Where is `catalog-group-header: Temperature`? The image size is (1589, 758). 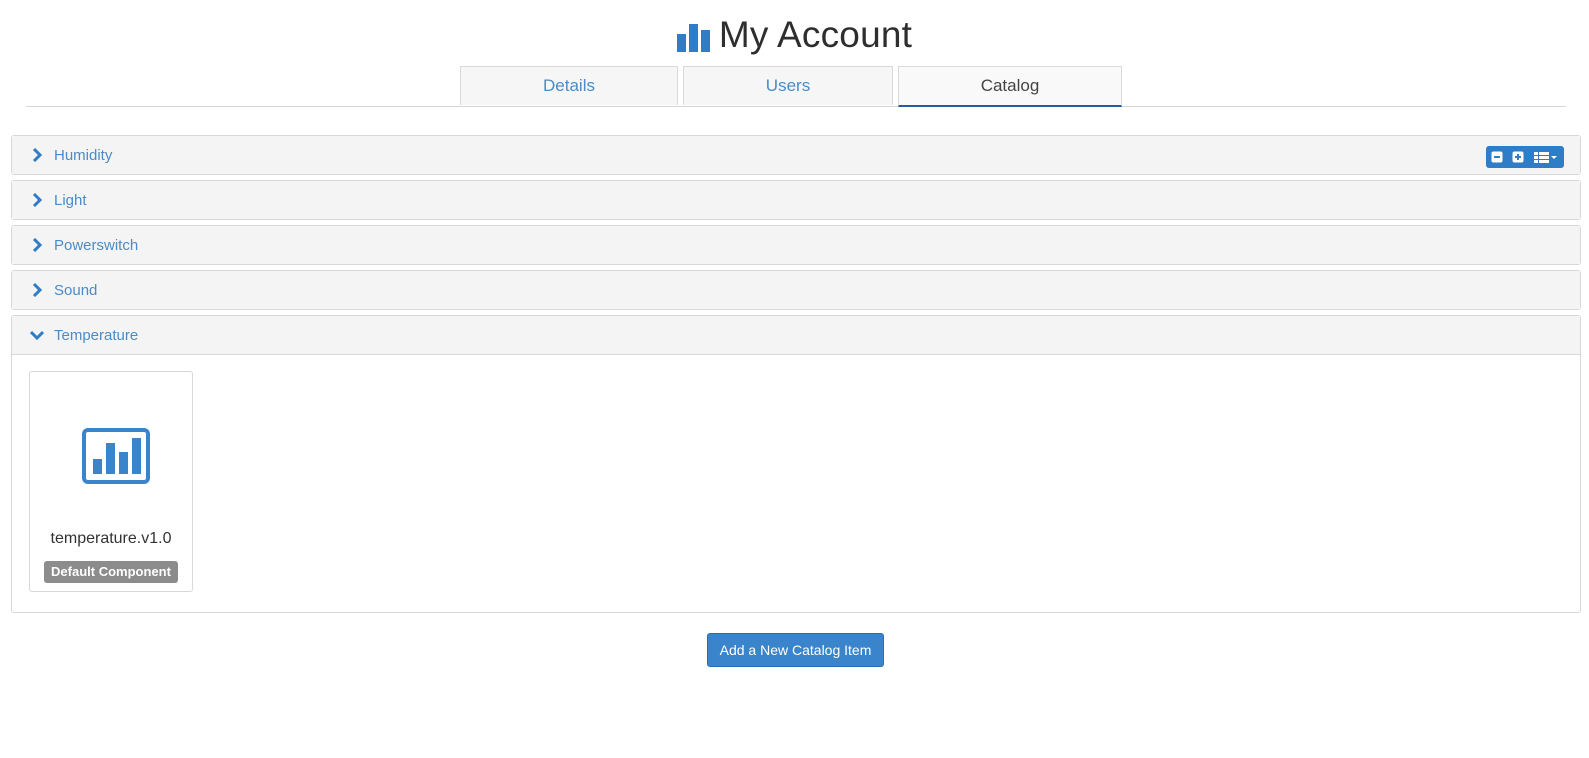 catalog-group-header: Temperature is located at coordinates (796, 335).